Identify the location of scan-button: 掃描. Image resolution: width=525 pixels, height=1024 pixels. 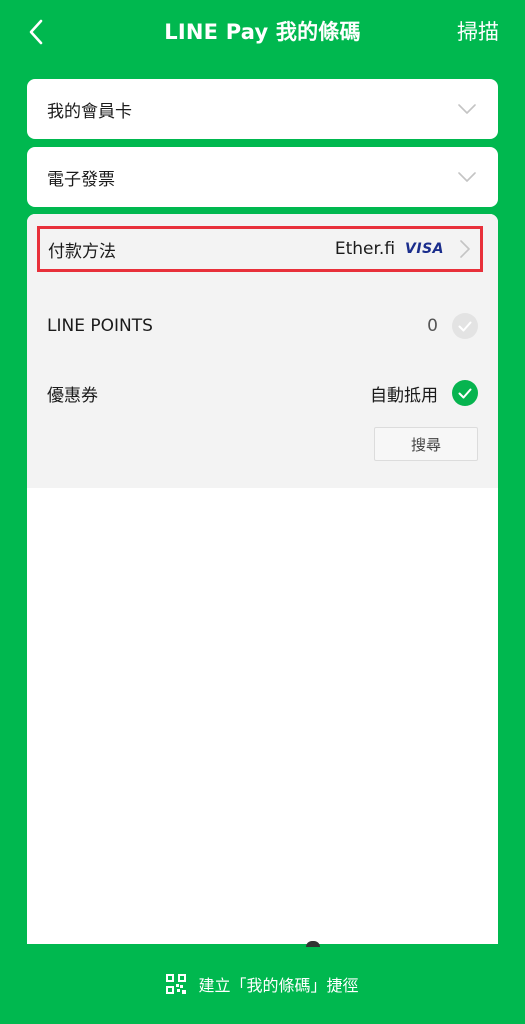
(478, 31).